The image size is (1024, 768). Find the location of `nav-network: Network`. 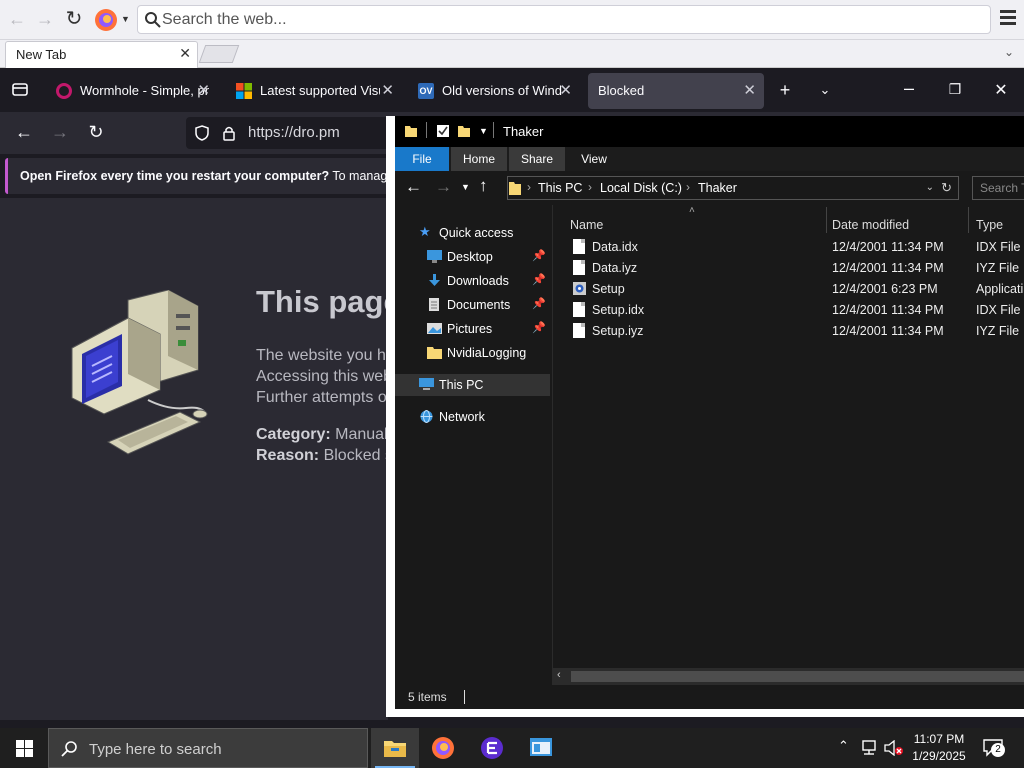

nav-network: Network is located at coordinates (472, 417).